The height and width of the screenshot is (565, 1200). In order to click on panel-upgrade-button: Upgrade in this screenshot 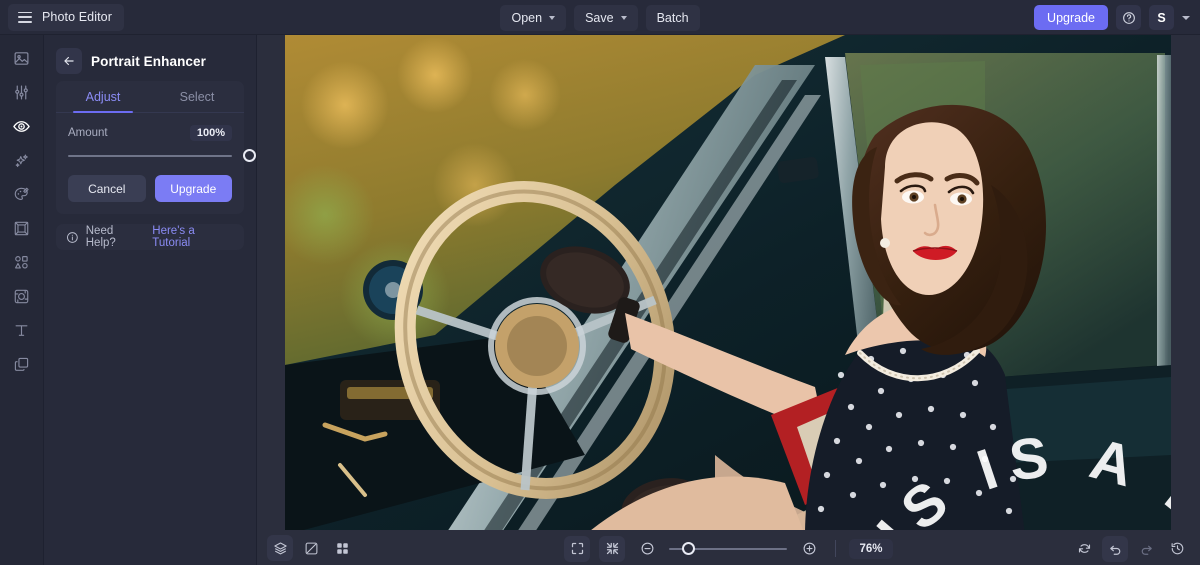, I will do `click(193, 188)`.